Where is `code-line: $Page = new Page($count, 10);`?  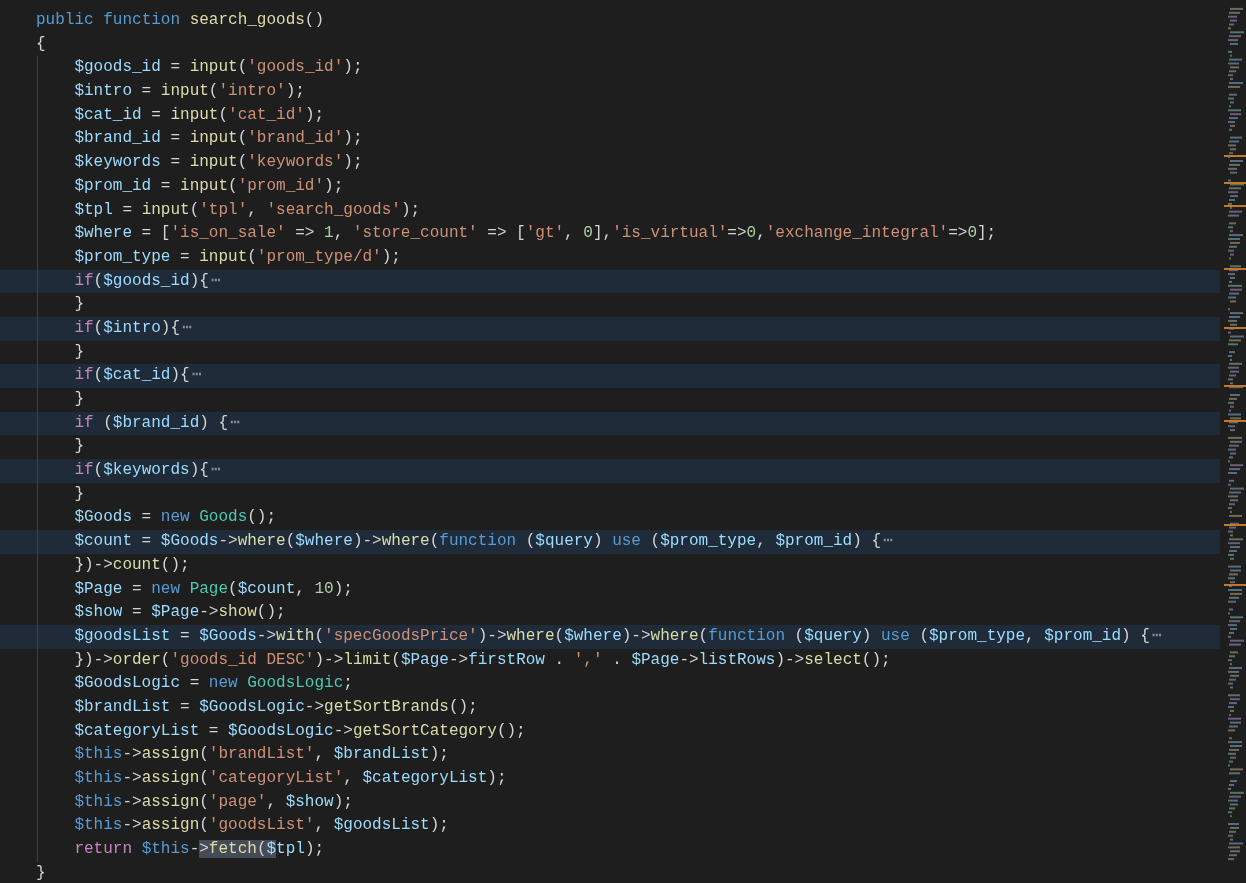
code-line: $Page = new Page($count, 10); is located at coordinates (213, 589).